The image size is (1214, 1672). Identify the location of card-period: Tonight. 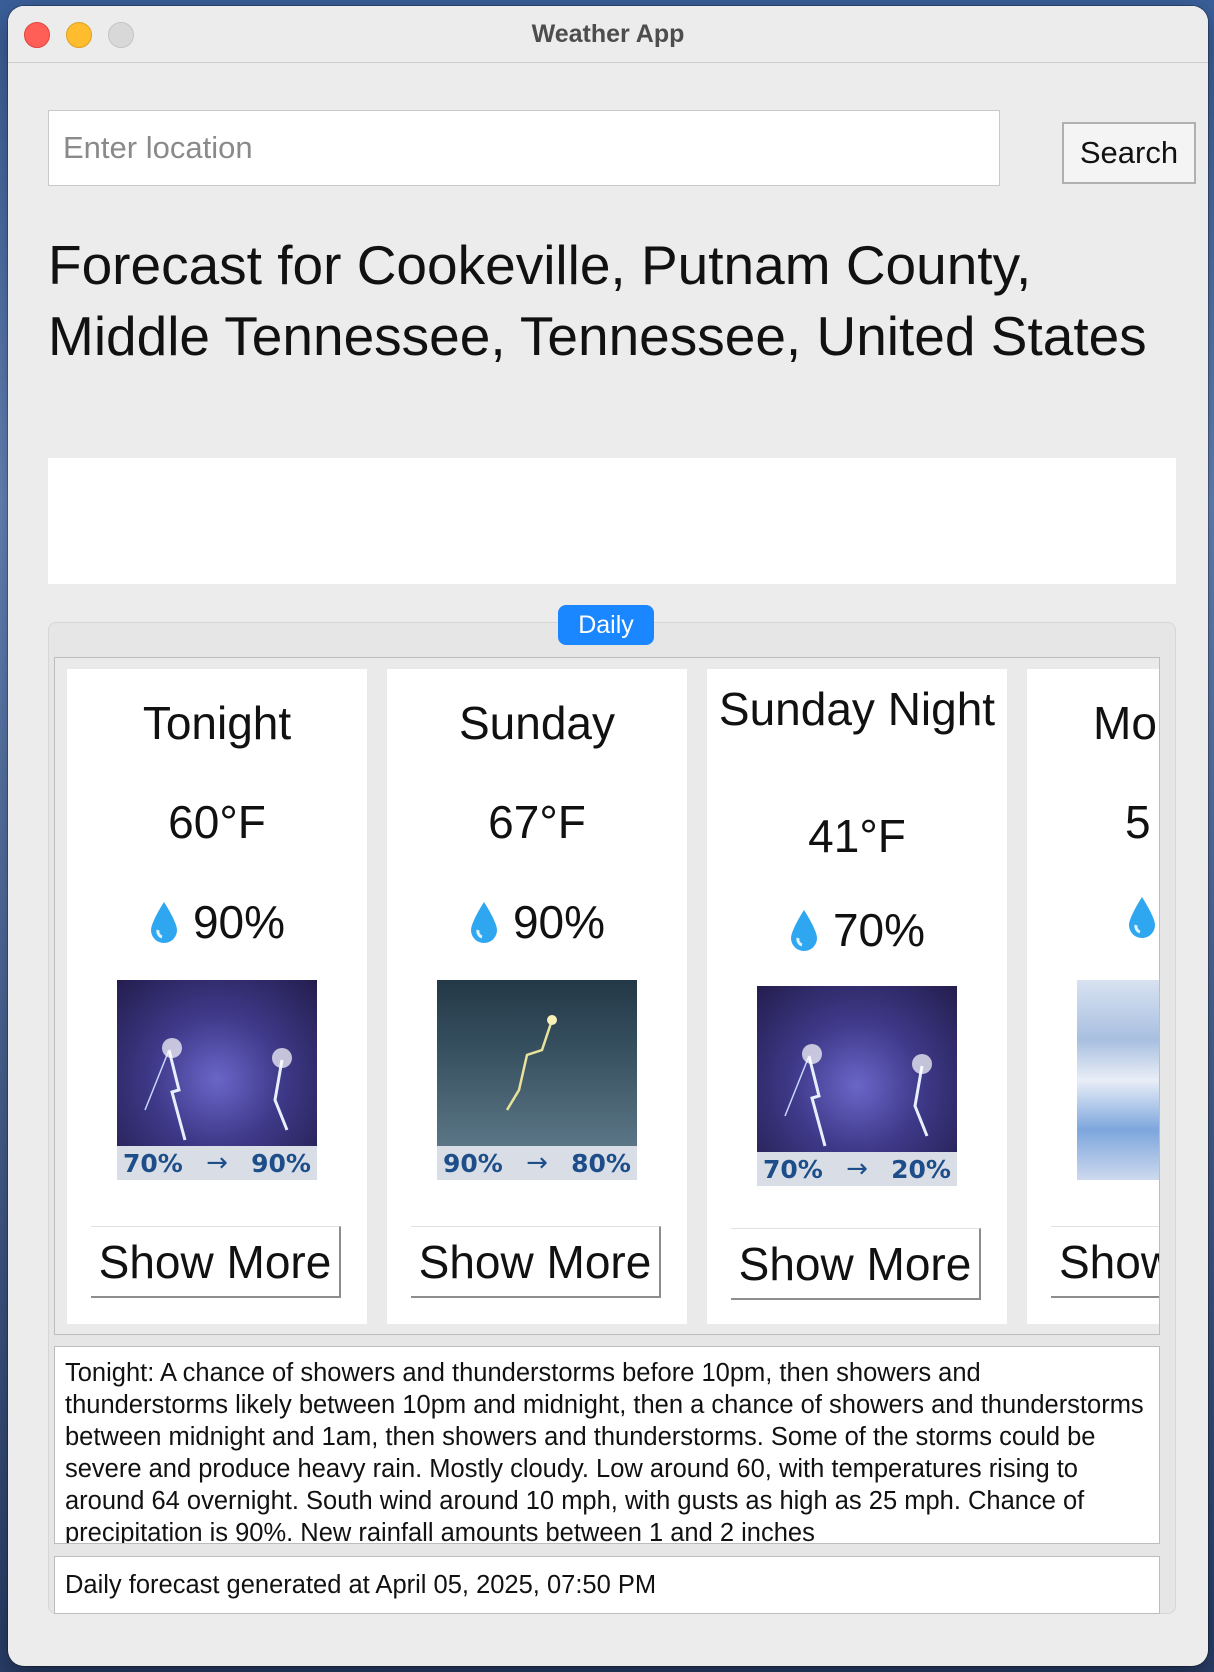
(217, 723).